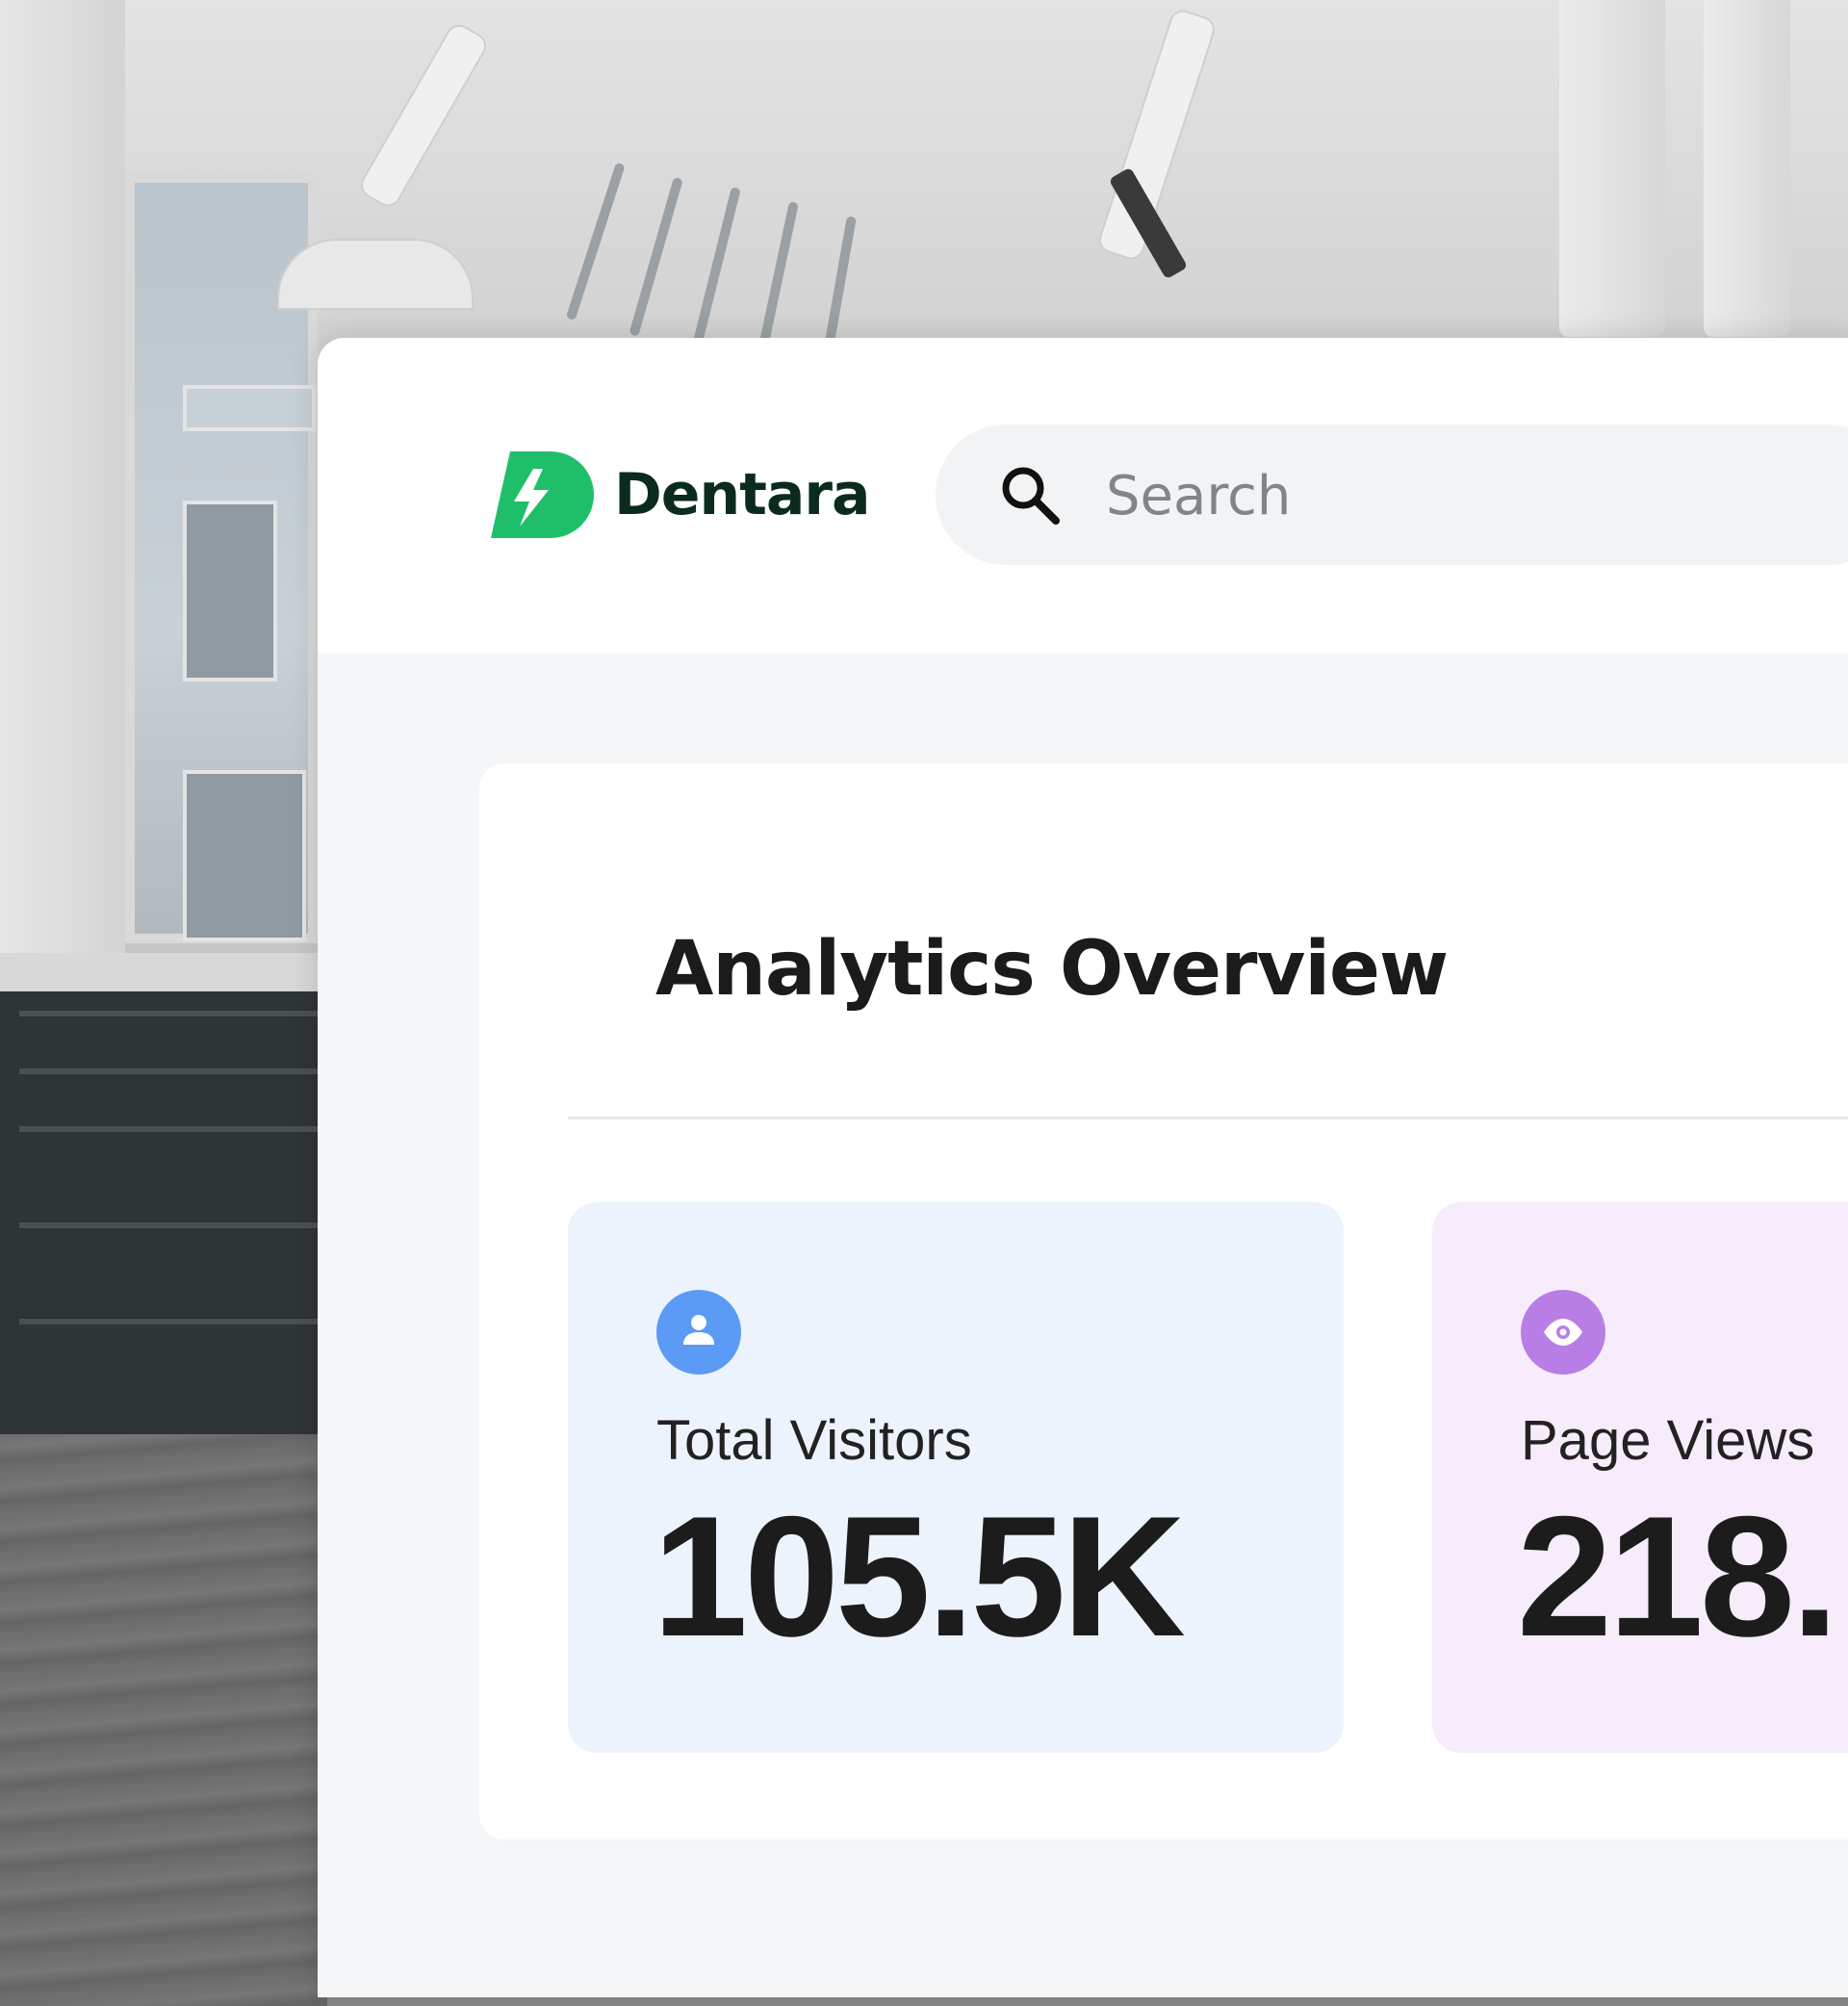 This screenshot has height=2006, width=1848. I want to click on search-input, so click(1476, 495).